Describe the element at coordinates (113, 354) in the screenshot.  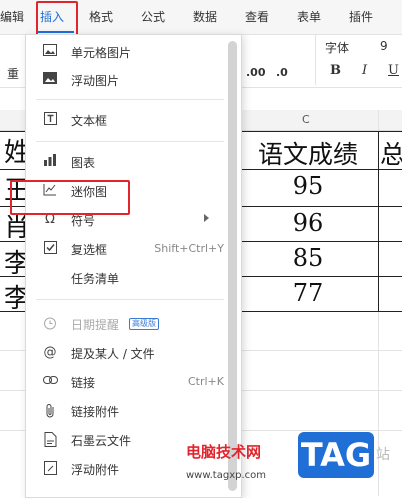
I see `menu-item-label: 提及某人 / 文件` at that location.